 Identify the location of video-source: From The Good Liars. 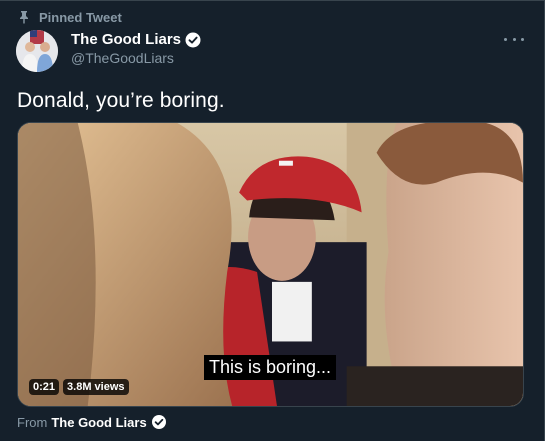
(92, 422).